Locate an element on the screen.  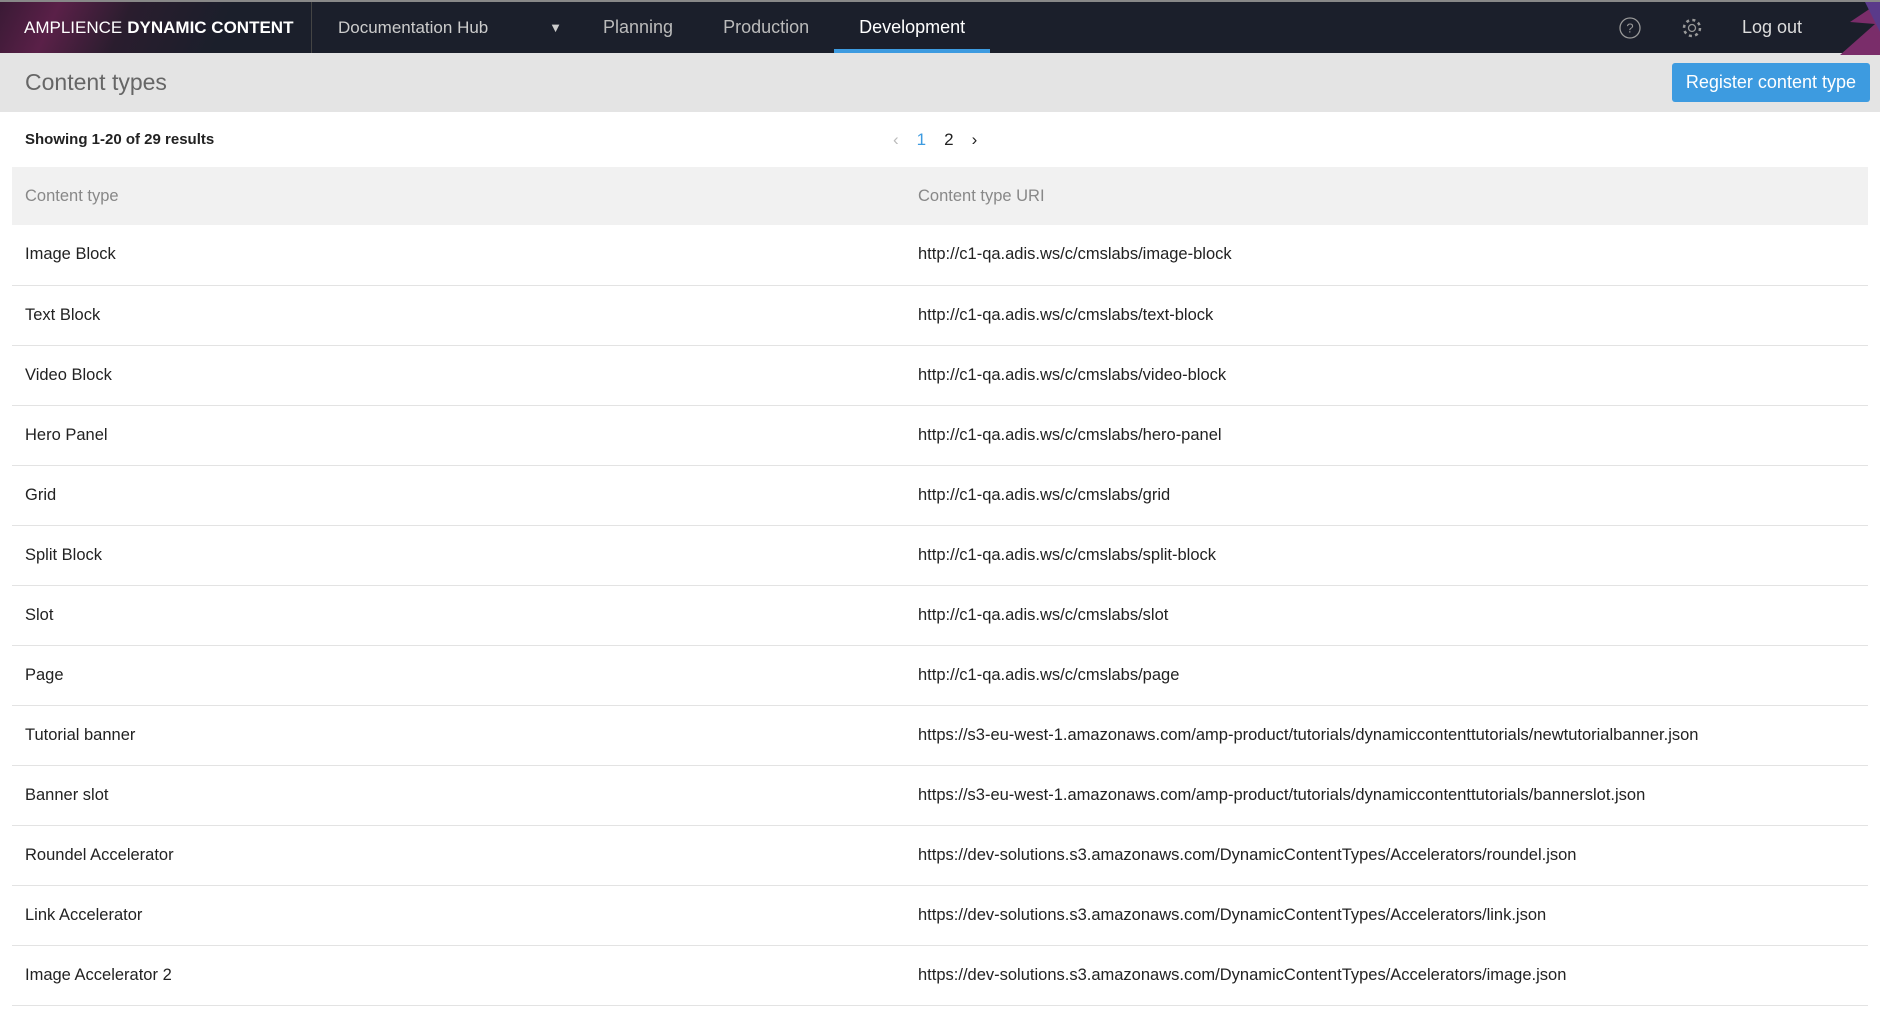
content-type-name: Roundel Accelerator is located at coordinates (458, 855).